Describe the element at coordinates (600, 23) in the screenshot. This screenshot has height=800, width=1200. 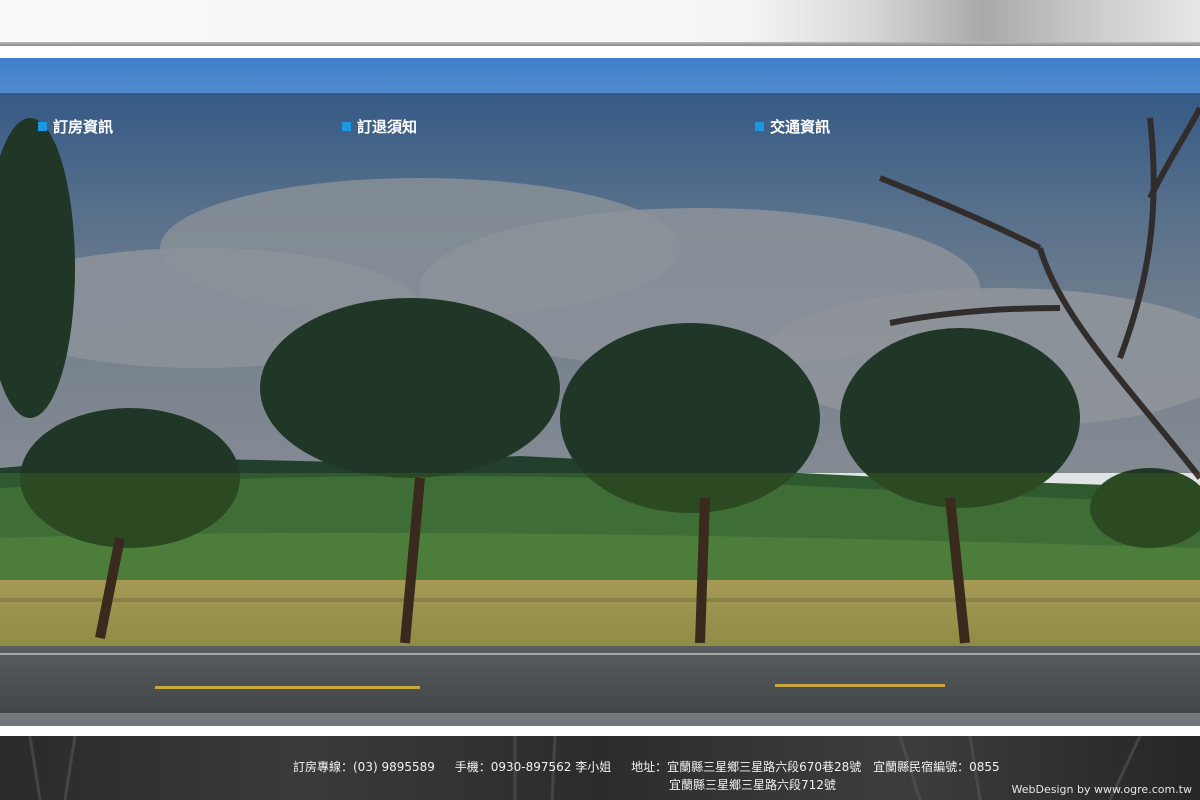
I see `top-banner` at that location.